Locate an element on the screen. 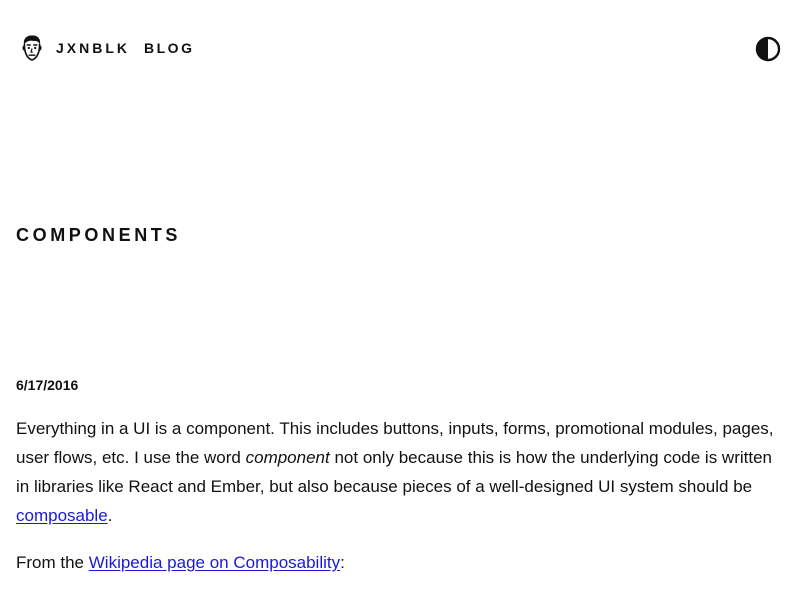 Image resolution: width=800 pixels, height=600 pixels. paragraph-text: . is located at coordinates (110, 515).